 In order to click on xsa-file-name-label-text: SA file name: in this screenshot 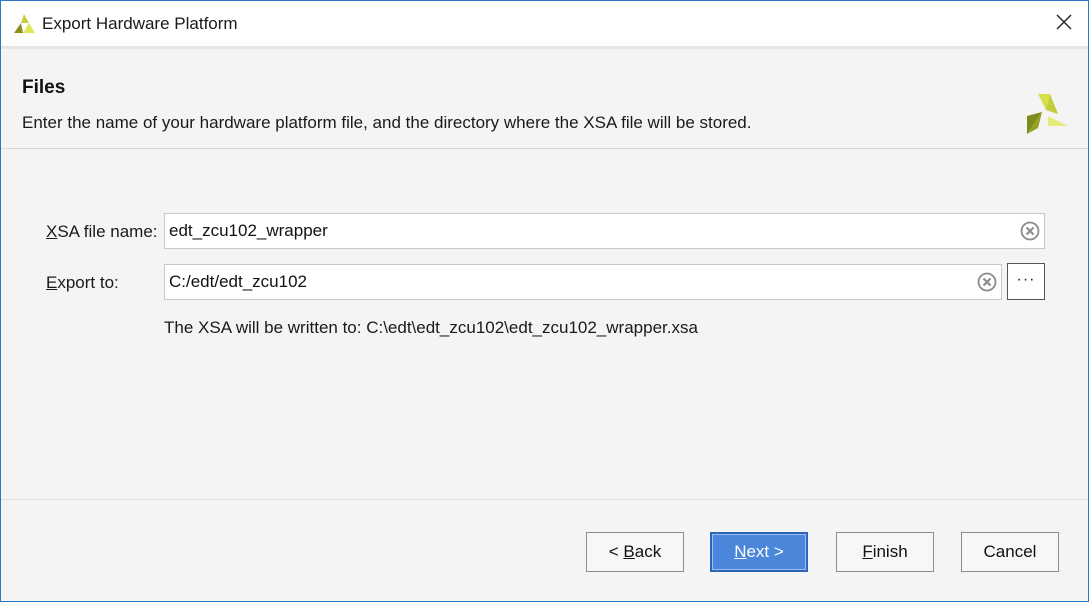, I will do `click(107, 231)`.